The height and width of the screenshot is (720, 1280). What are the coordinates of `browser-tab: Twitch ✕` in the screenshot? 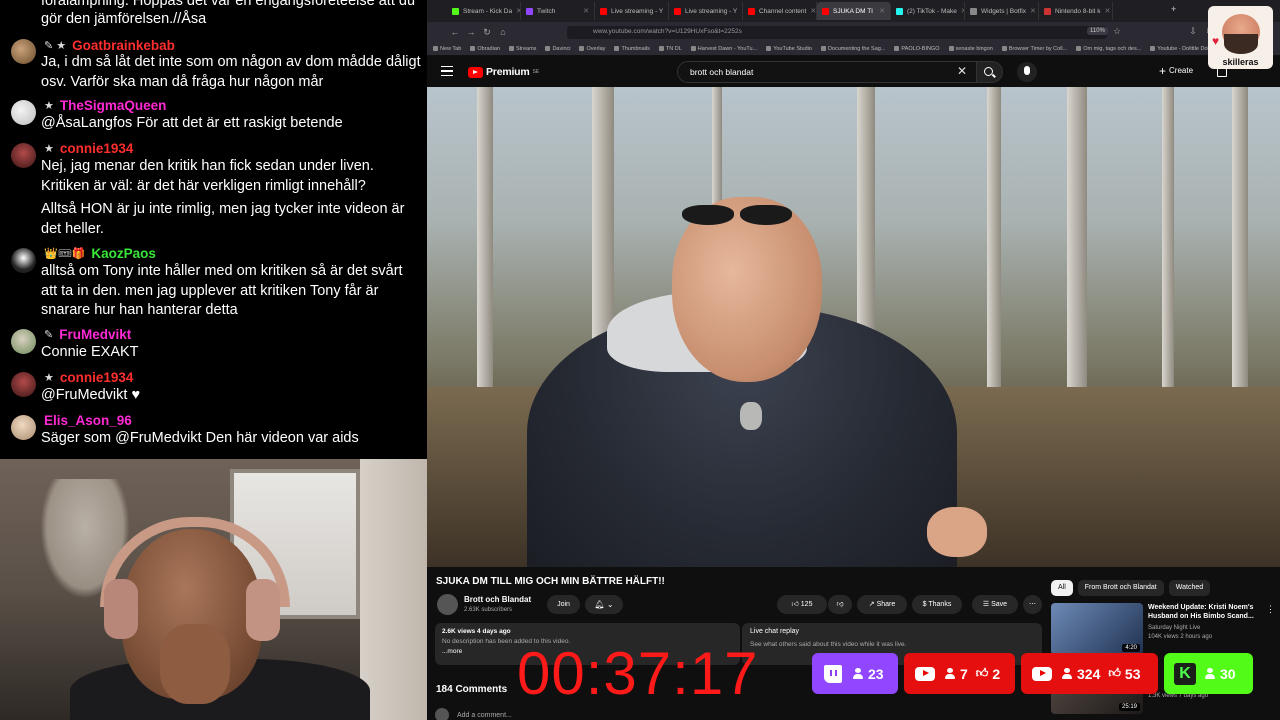 It's located at (558, 11).